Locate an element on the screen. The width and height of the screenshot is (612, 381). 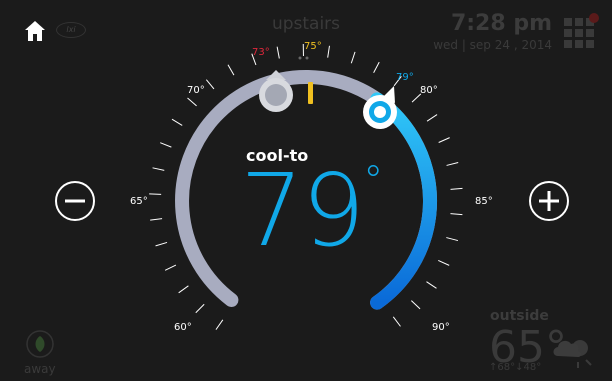
cool-setpoint-label: 79° is located at coordinates (405, 77).